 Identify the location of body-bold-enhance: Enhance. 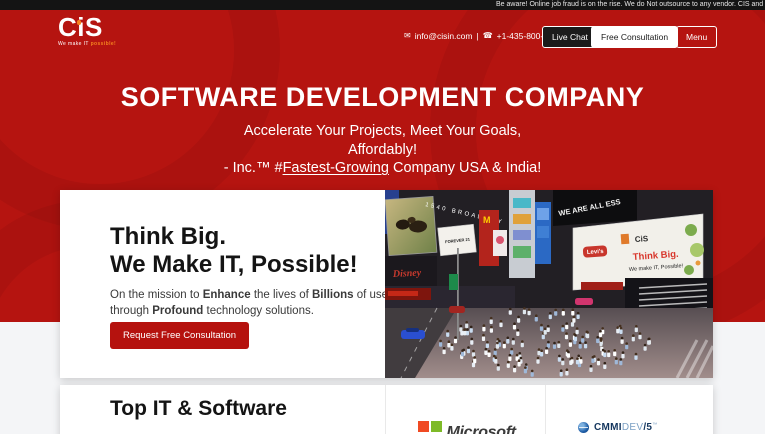
(226, 295).